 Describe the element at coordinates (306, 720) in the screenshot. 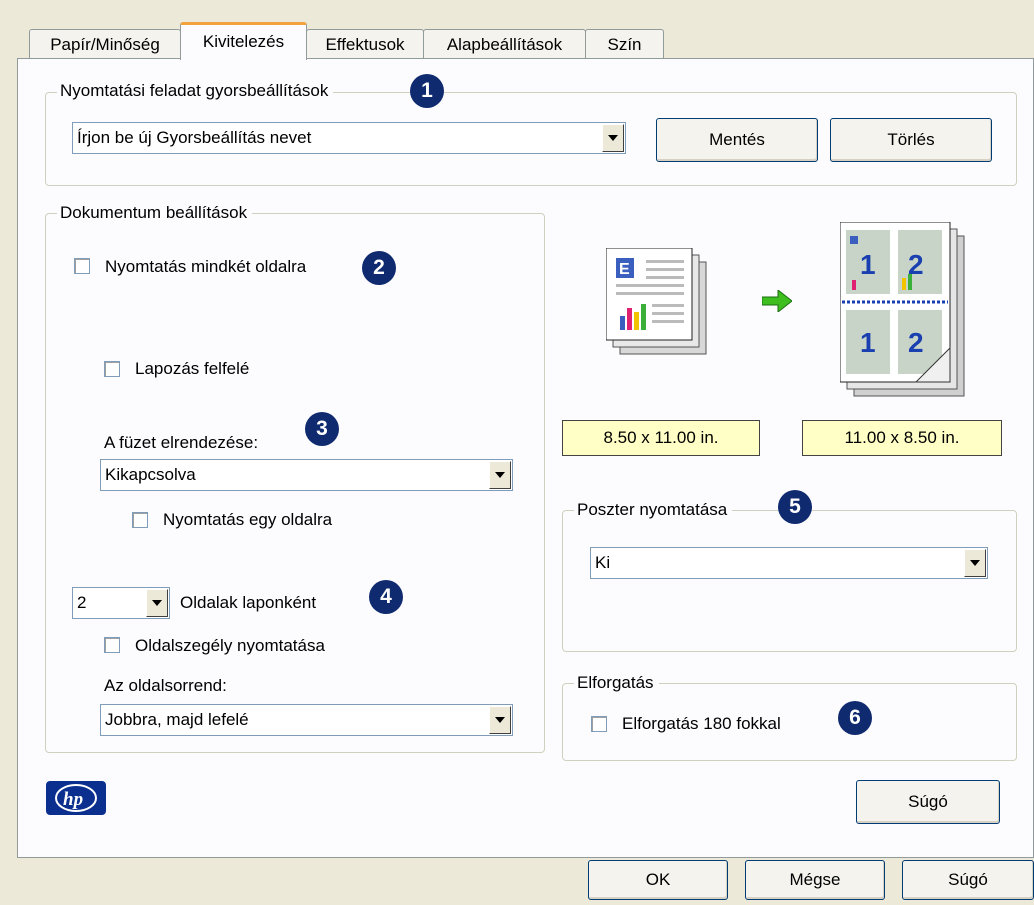

I see `page-order-combo: Jobbra, majd lefelé` at that location.